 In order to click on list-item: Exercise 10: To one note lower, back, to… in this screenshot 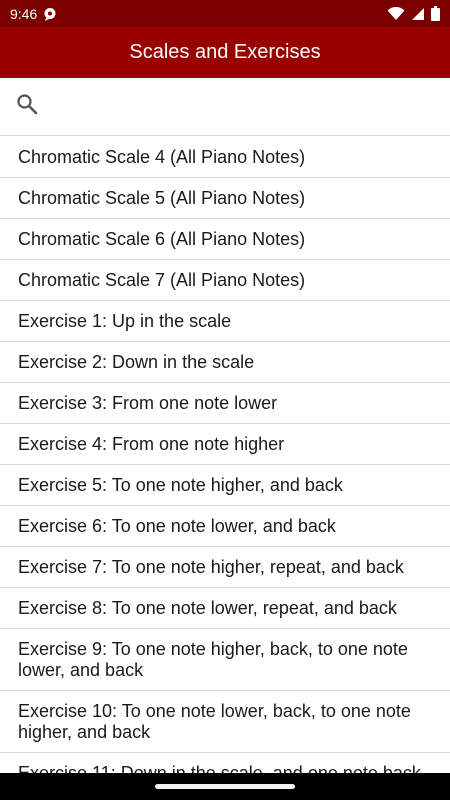, I will do `click(225, 722)`.